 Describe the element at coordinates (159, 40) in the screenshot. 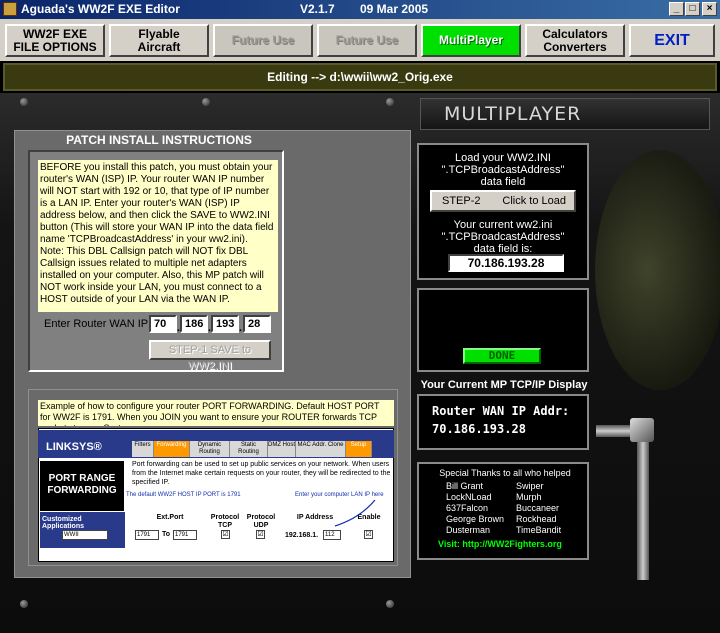

I see `flyable-aircraft-button: Flyable Aircraft` at that location.